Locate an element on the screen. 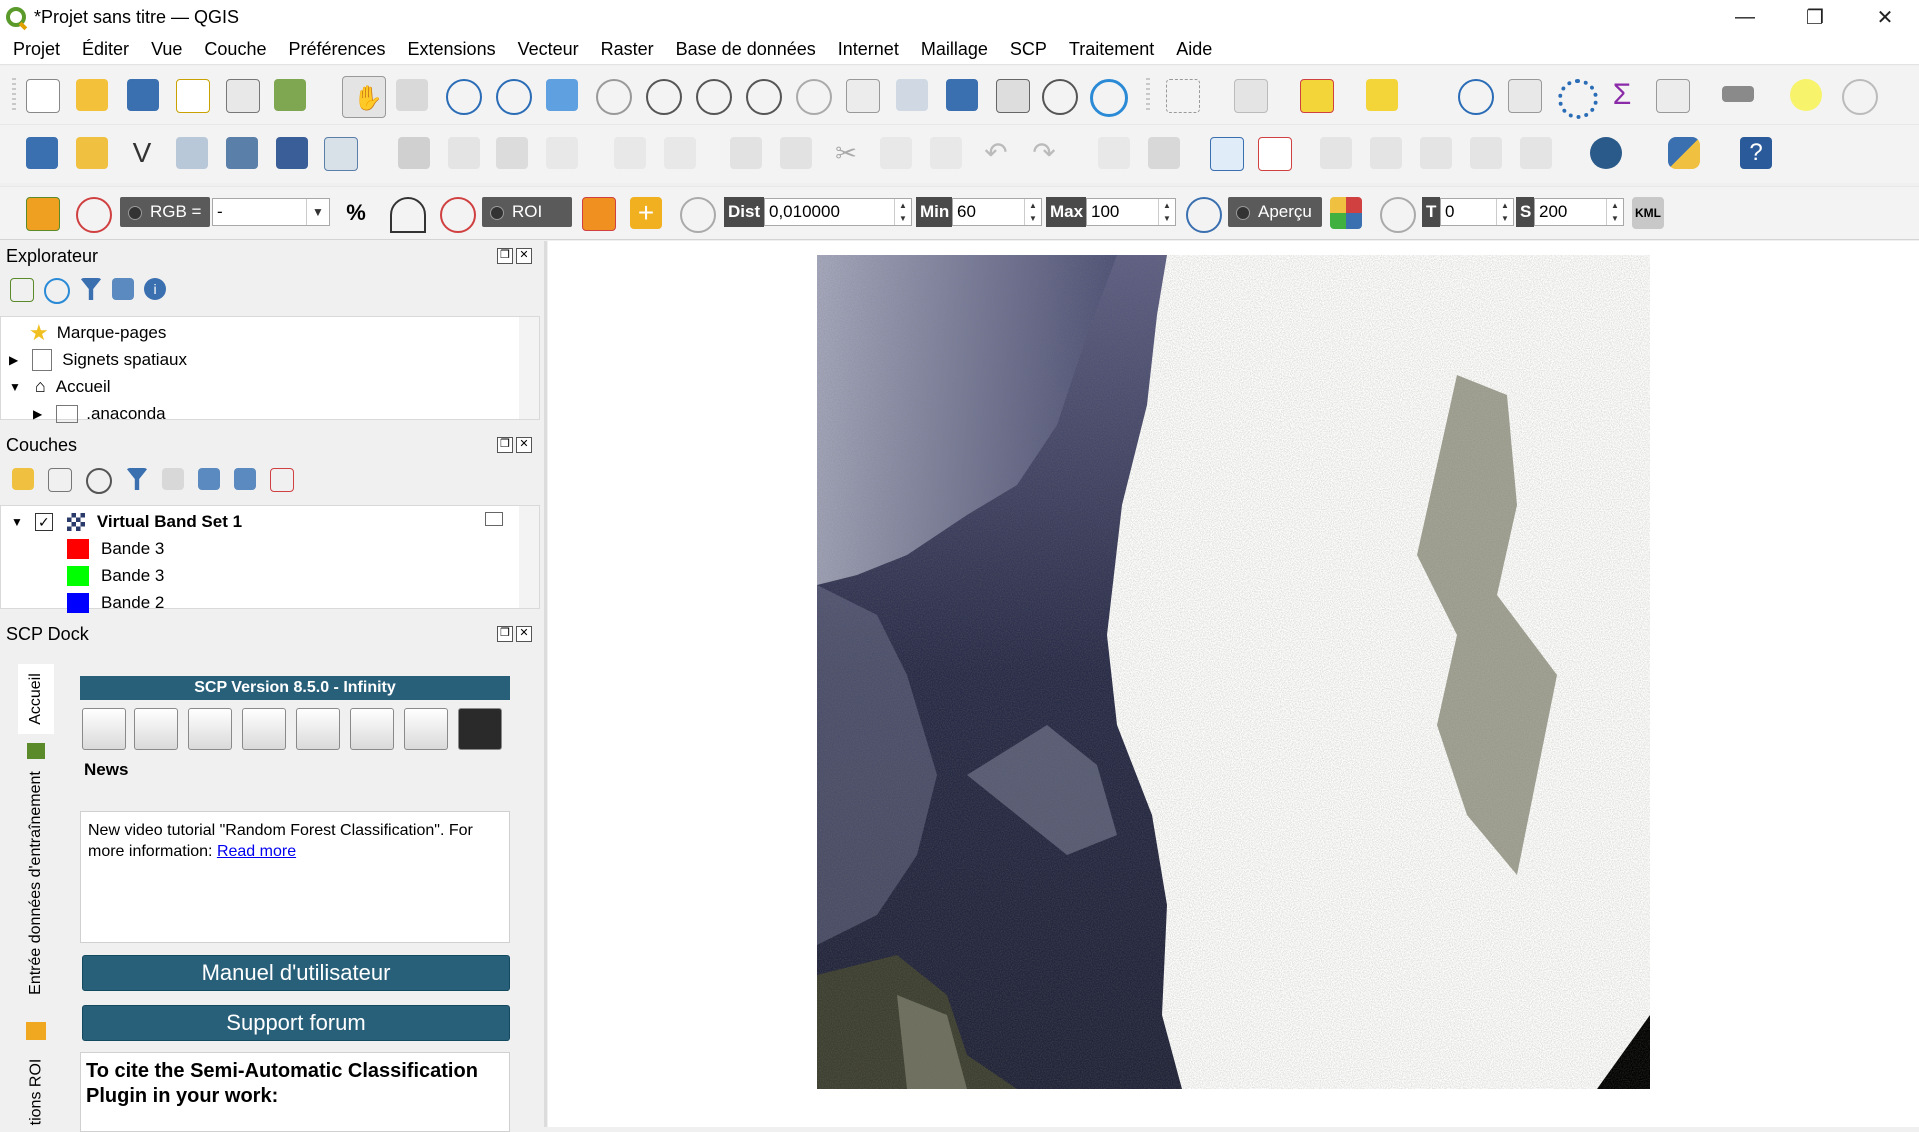 The width and height of the screenshot is (1919, 1132). vertex-tool-icon is located at coordinates (630, 153).